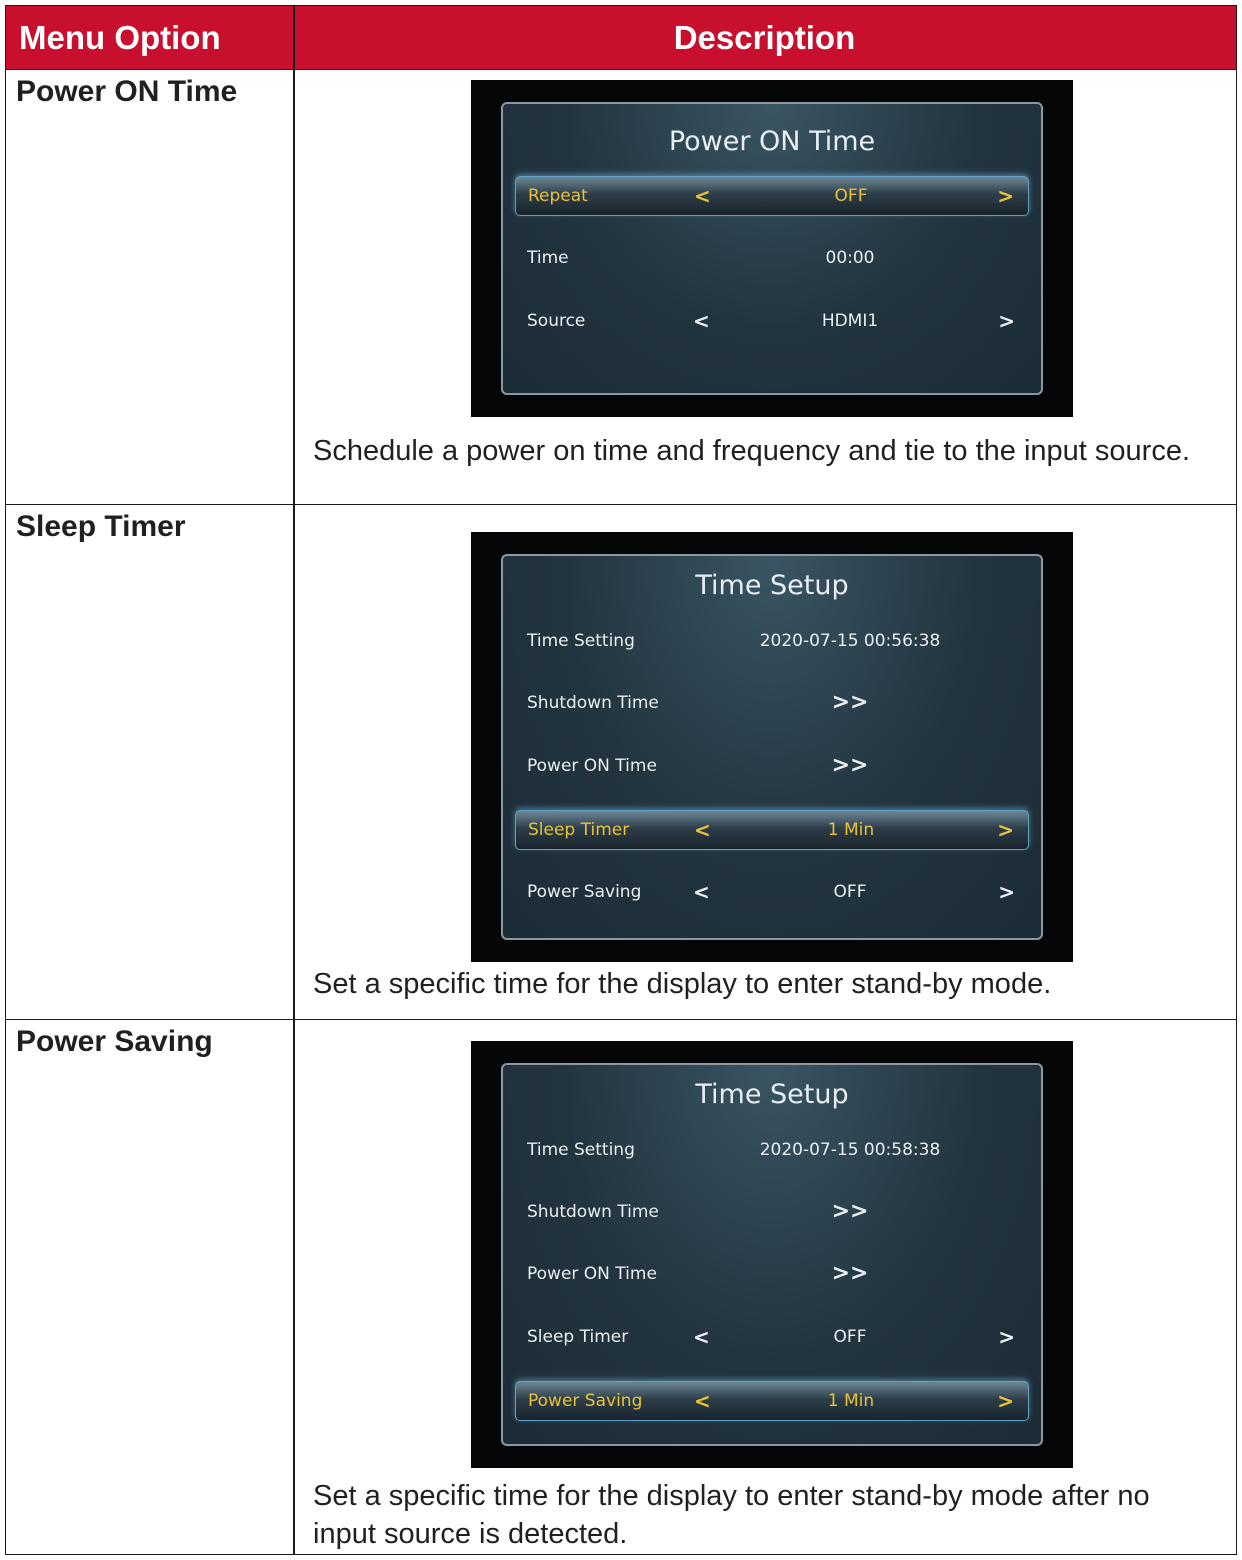 This screenshot has width=1242, height=1560. I want to click on osd-item-sleep-timer: Sleep Timer < OFF >, so click(772, 1337).